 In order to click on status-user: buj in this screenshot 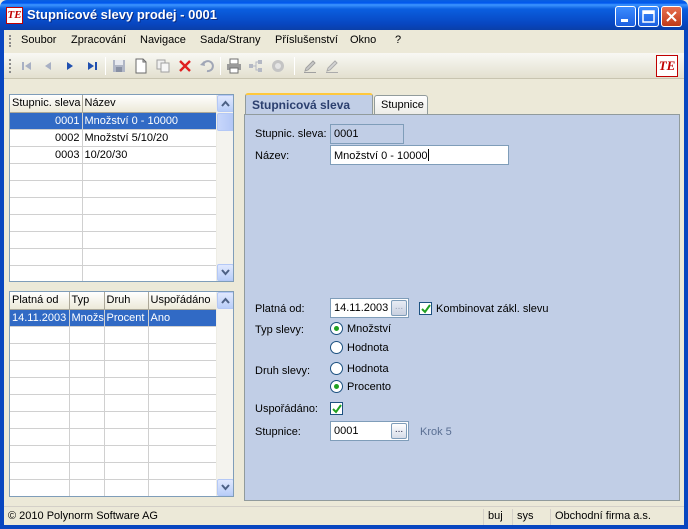, I will do `click(495, 517)`.